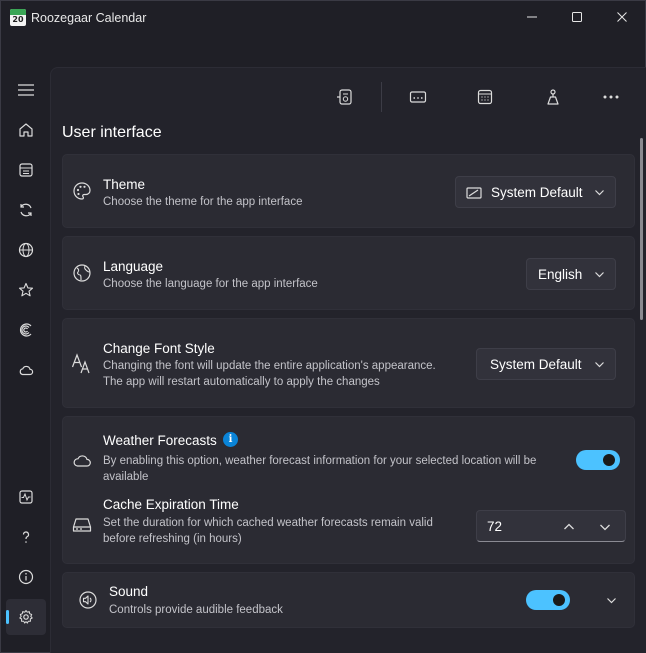 This screenshot has height=653, width=646. I want to click on star-icon, so click(26, 289).